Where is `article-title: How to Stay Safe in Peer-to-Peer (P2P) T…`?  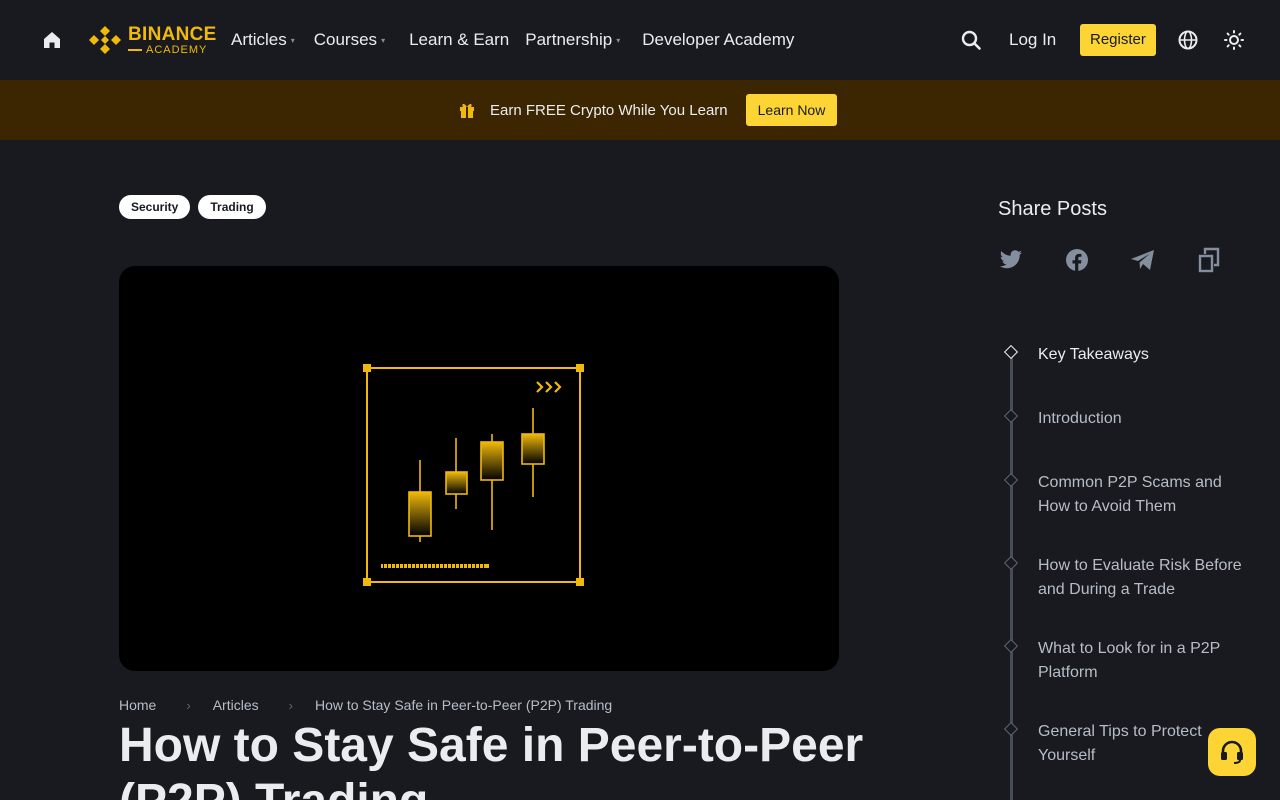 article-title: How to Stay Safe in Peer-to-Peer (P2P) T… is located at coordinates (491, 759).